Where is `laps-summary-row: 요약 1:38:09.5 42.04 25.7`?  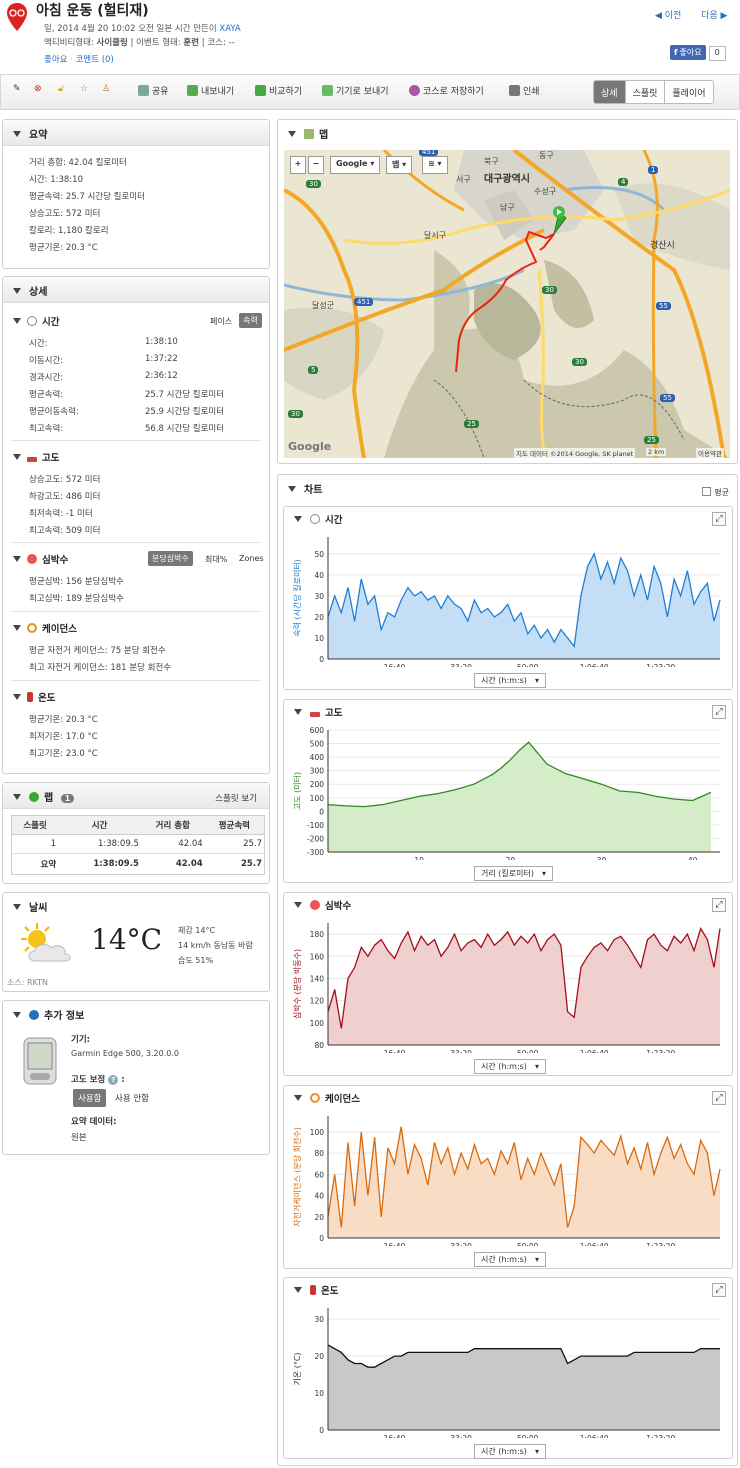
laps-summary-row: 요약 1:38:09.5 42.04 25.7 is located at coordinates (138, 864).